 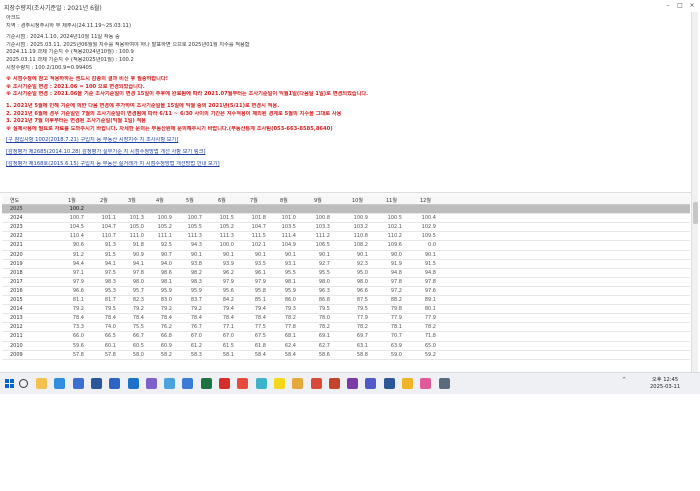 What do you see at coordinates (353, 383) in the screenshot?
I see `onenote-icon` at bounding box center [353, 383].